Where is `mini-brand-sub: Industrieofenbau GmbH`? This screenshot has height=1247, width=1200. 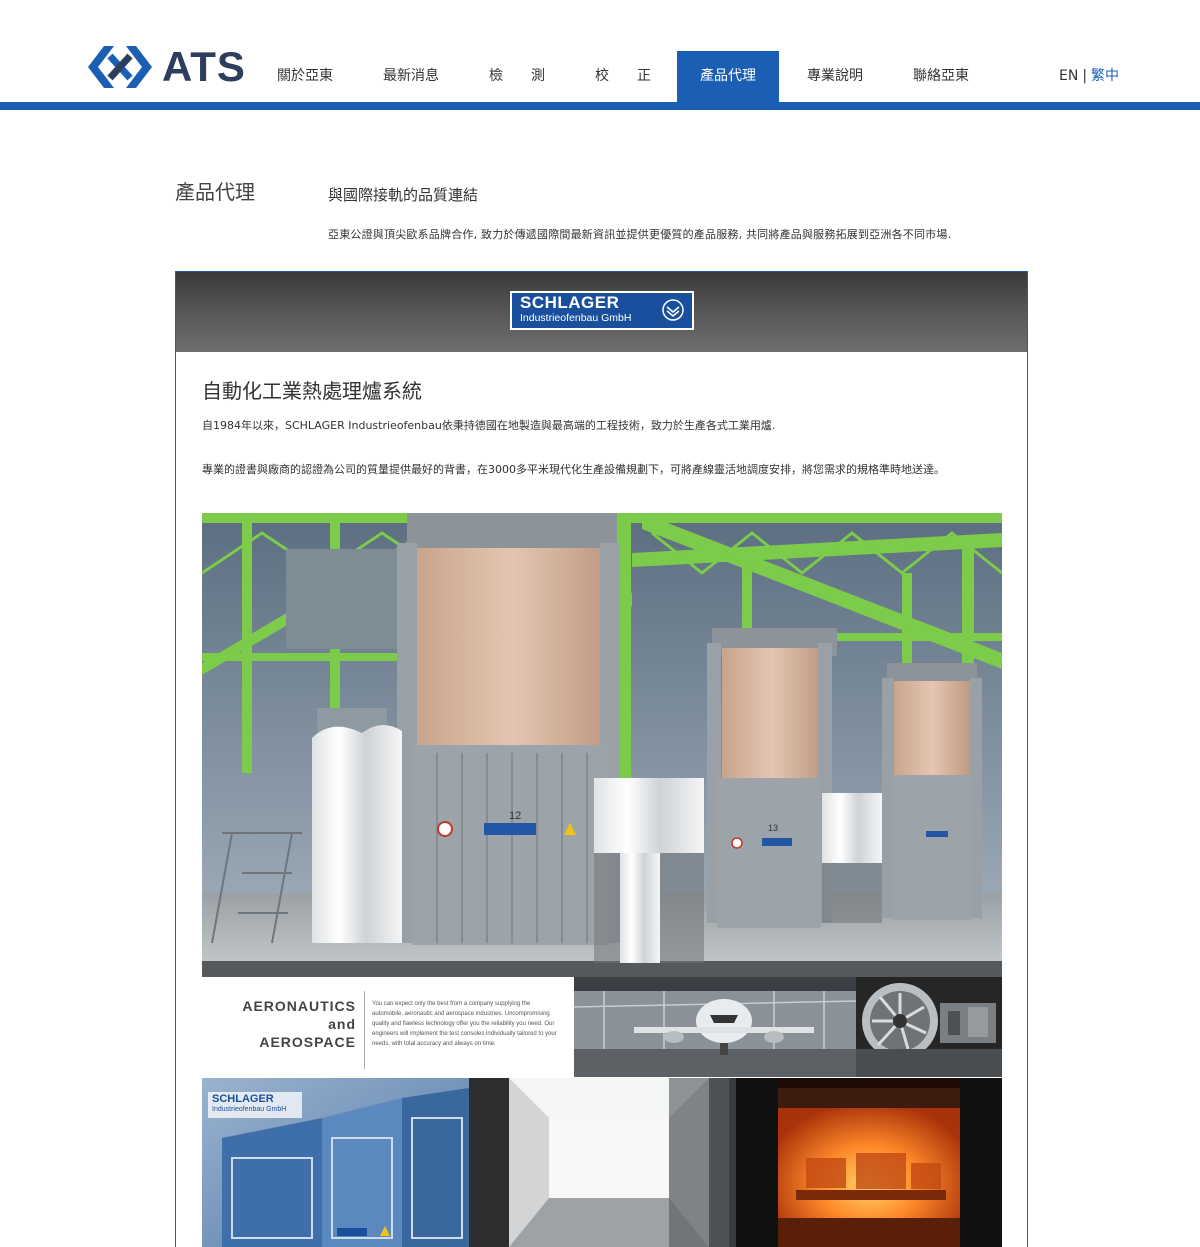 mini-brand-sub: Industrieofenbau GmbH is located at coordinates (249, 1109).